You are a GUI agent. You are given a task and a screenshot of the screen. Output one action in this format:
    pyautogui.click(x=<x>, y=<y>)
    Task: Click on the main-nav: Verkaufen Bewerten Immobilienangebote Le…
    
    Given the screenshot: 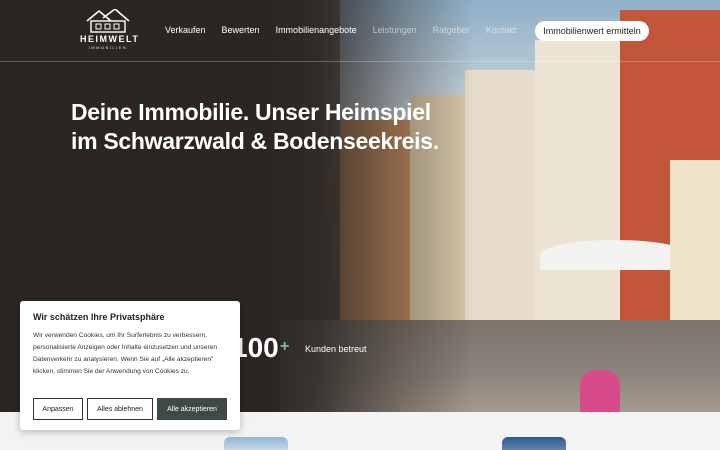 What is the action you would take?
    pyautogui.click(x=348, y=30)
    